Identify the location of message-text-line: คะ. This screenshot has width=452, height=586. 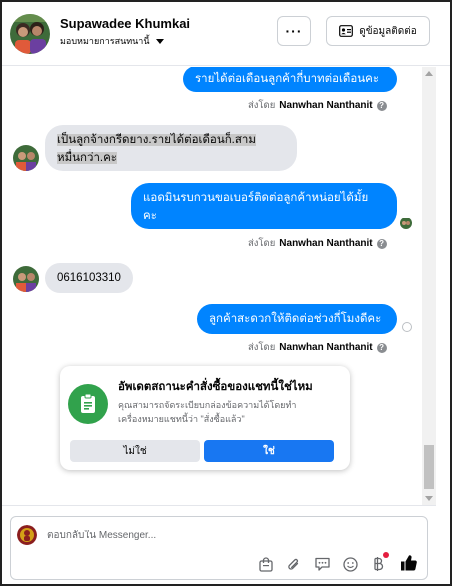
(150, 216).